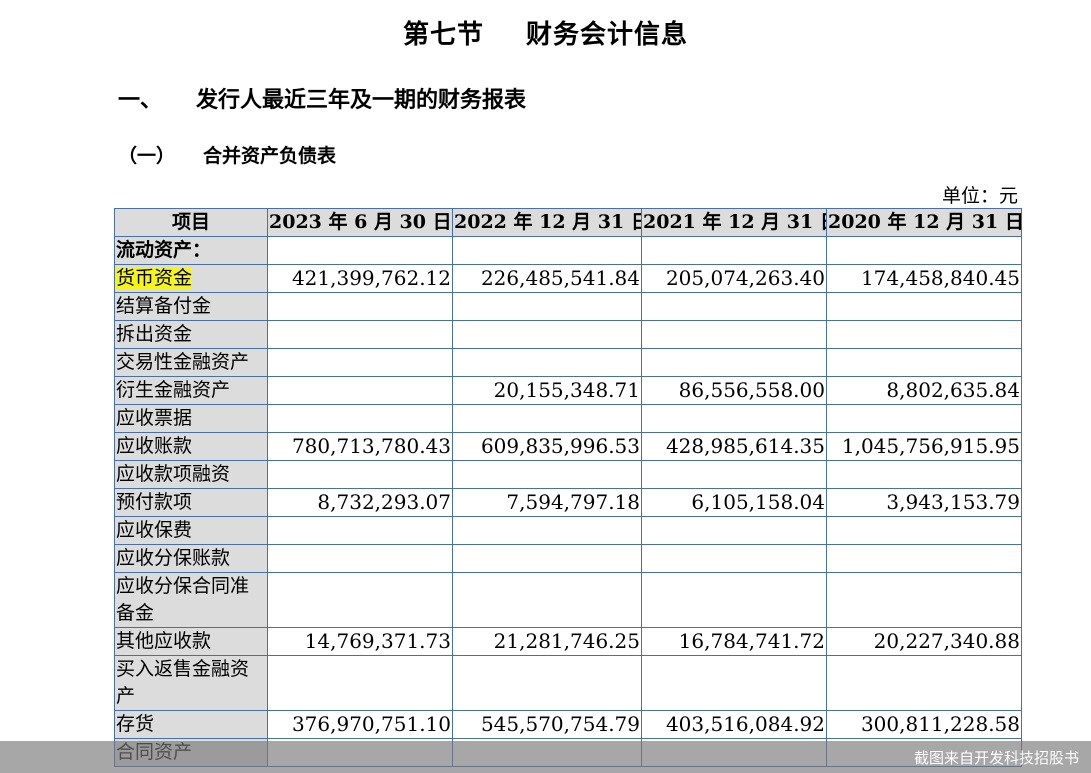  I want to click on row-value: 3,943,153.79, so click(924, 502).